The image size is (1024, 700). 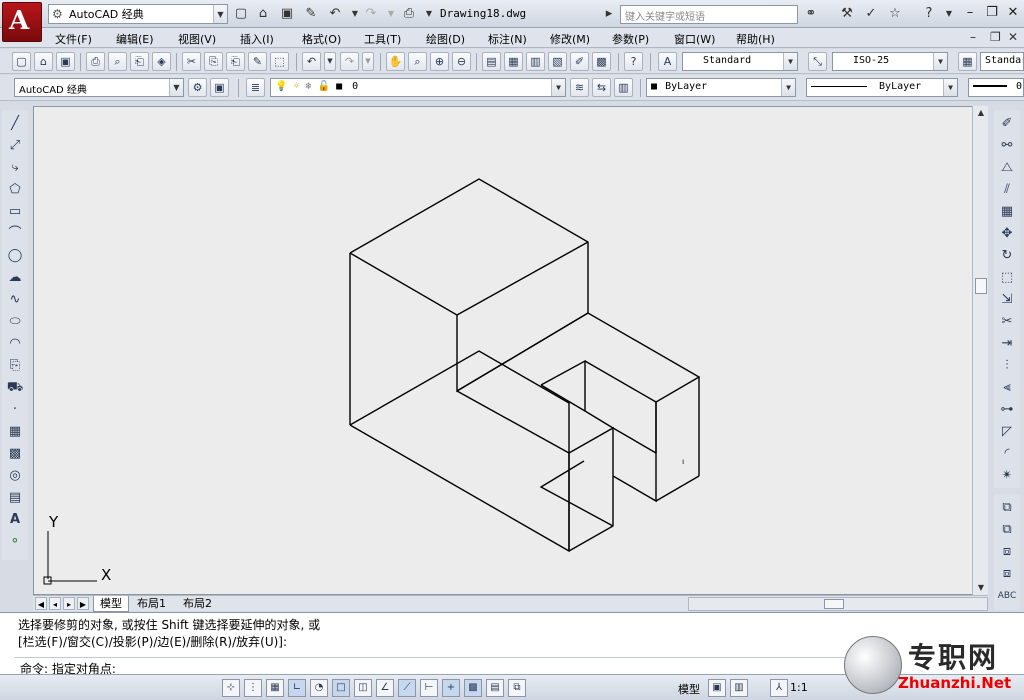 What do you see at coordinates (1007, 508) in the screenshot?
I see `bring-to-front-icon: ⧉` at bounding box center [1007, 508].